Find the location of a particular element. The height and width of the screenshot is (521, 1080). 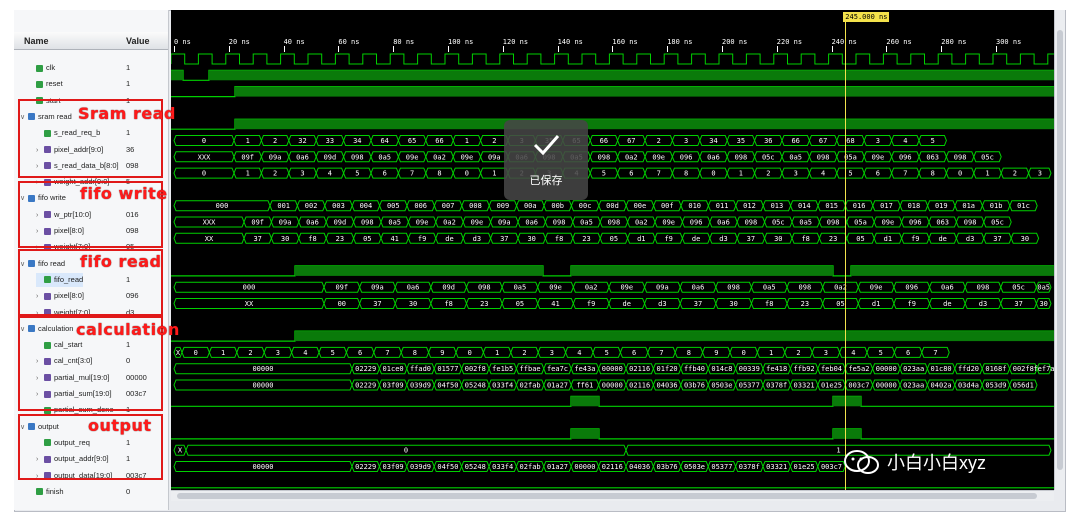

pixel-r-value: 000 is located at coordinates (249, 288).